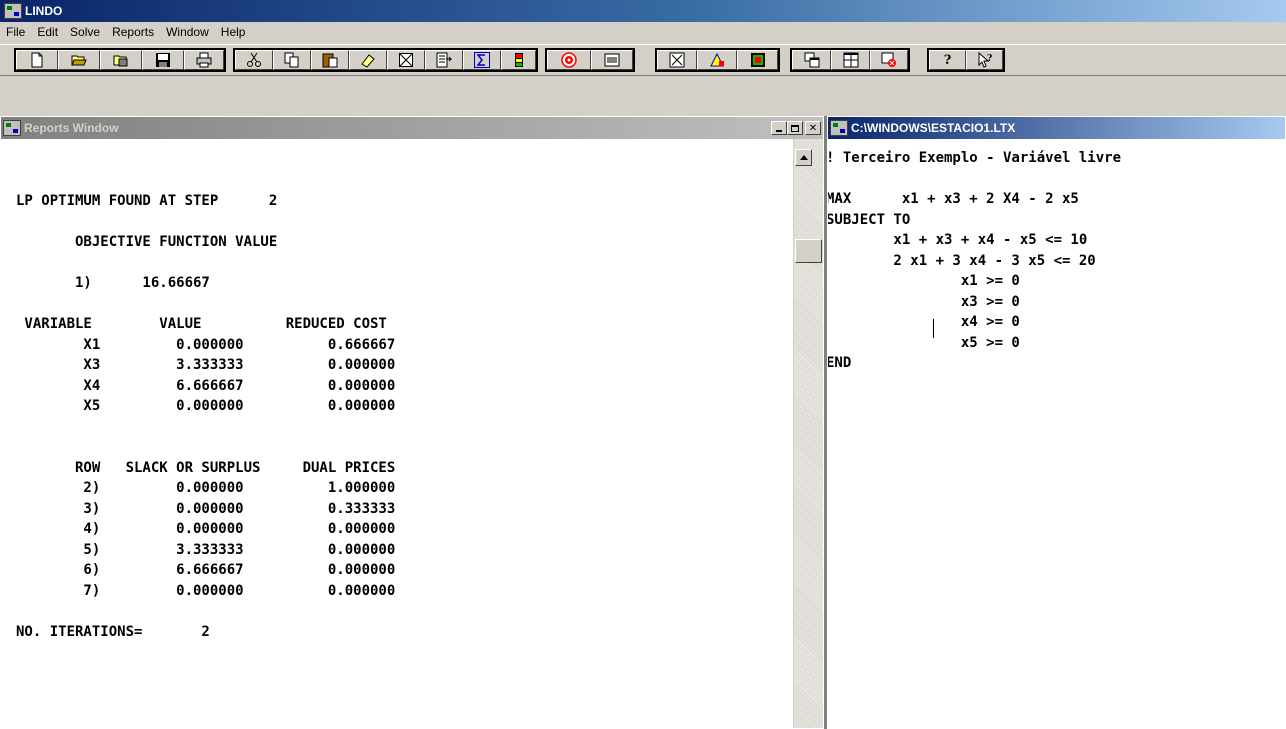 The image size is (1286, 729). What do you see at coordinates (368, 60) in the screenshot?
I see `clear-button` at bounding box center [368, 60].